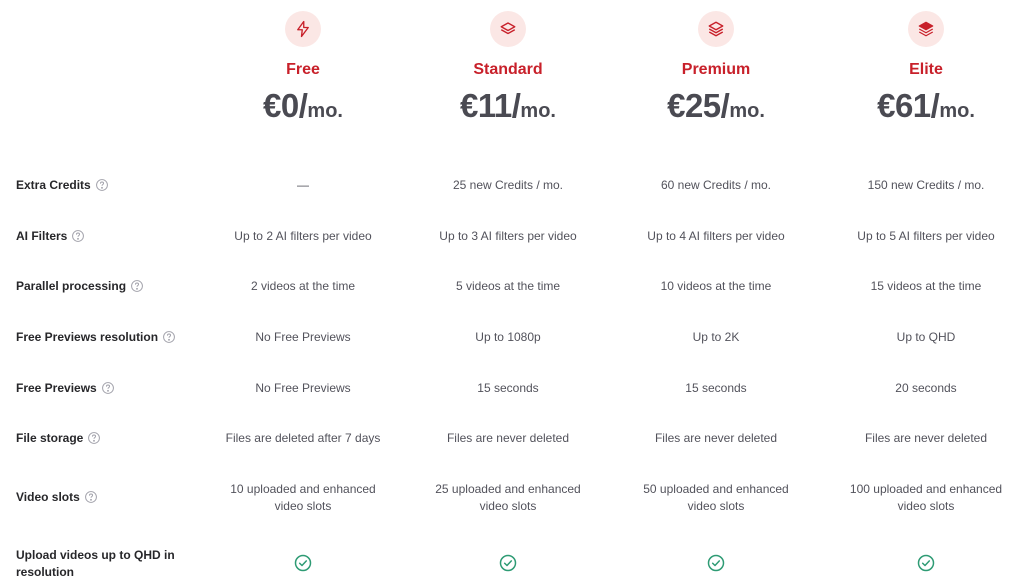 The height and width of the screenshot is (587, 1024). I want to click on feature-value: 100 uploaded and enhanced video slots, so click(926, 497).